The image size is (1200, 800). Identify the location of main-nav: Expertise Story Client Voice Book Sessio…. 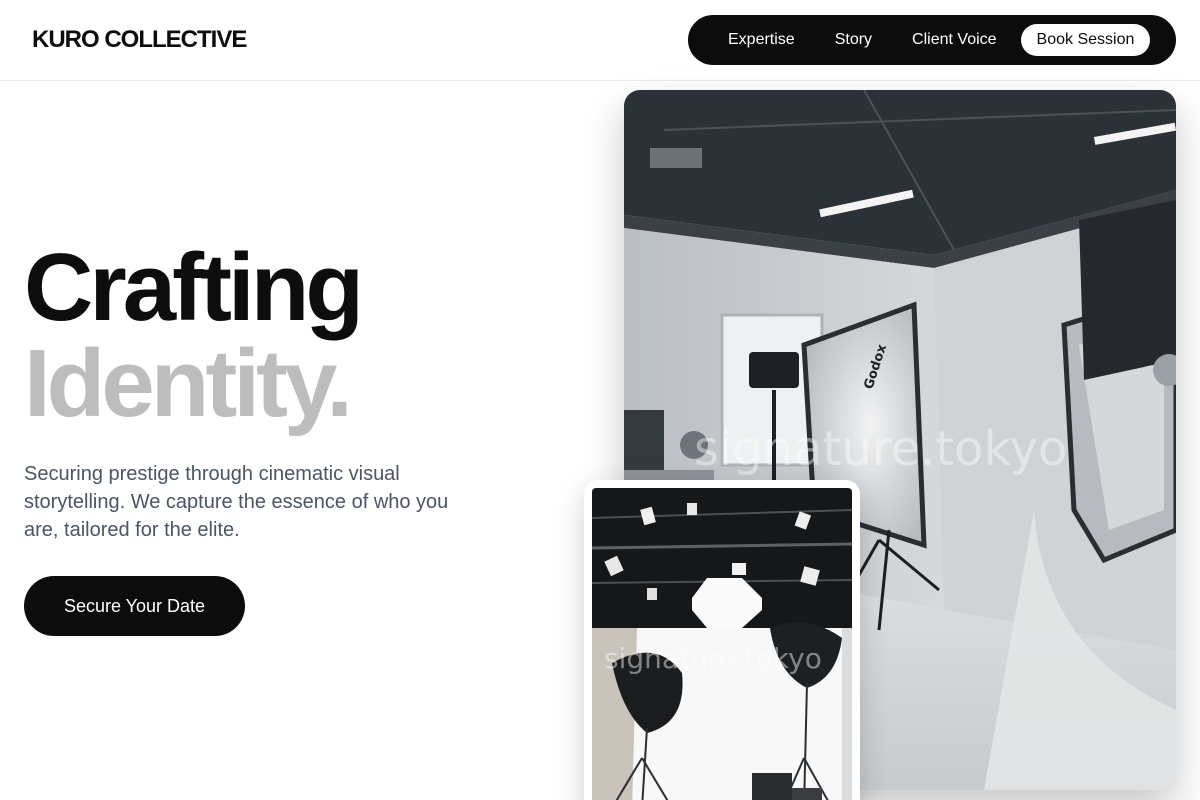
(932, 40).